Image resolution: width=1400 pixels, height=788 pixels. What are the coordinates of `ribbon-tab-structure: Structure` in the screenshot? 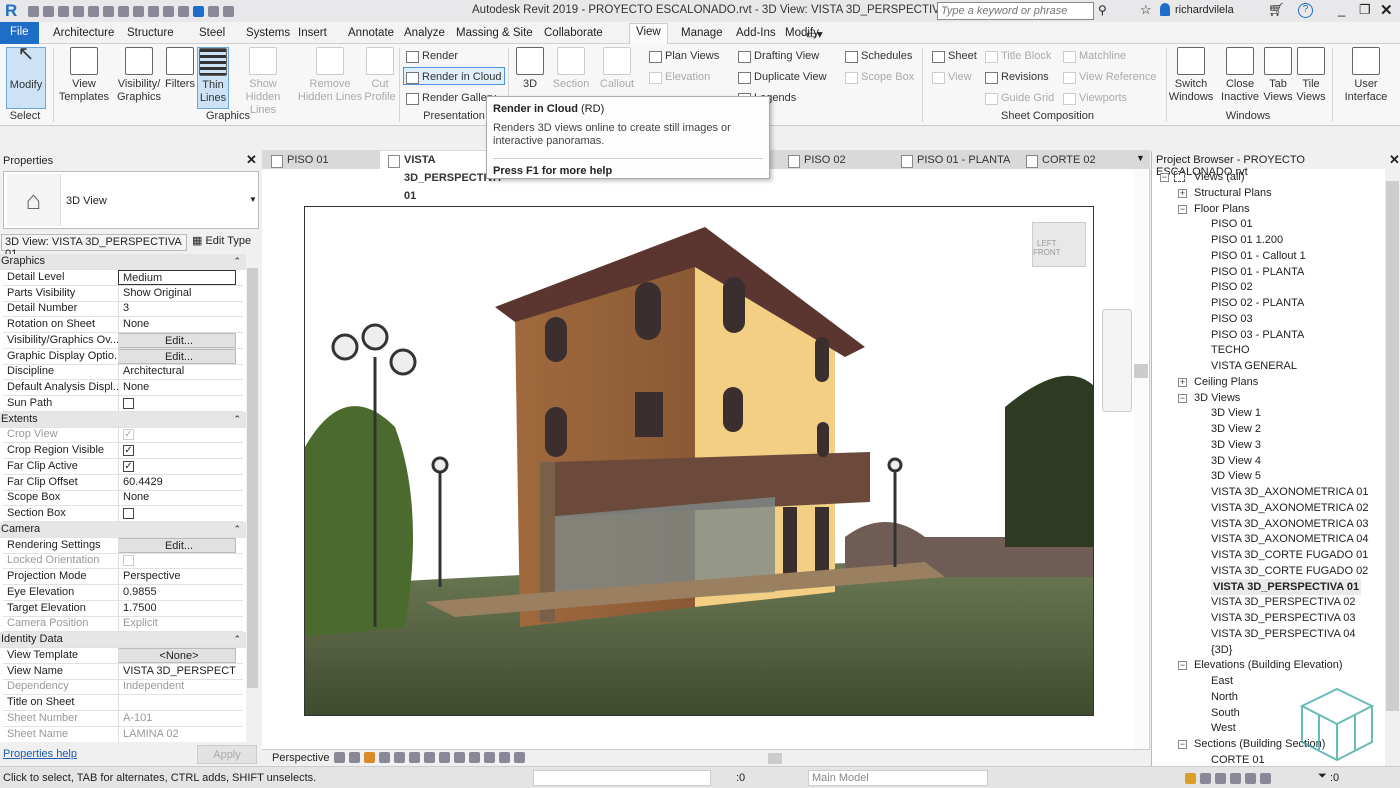 It's located at (150, 33).